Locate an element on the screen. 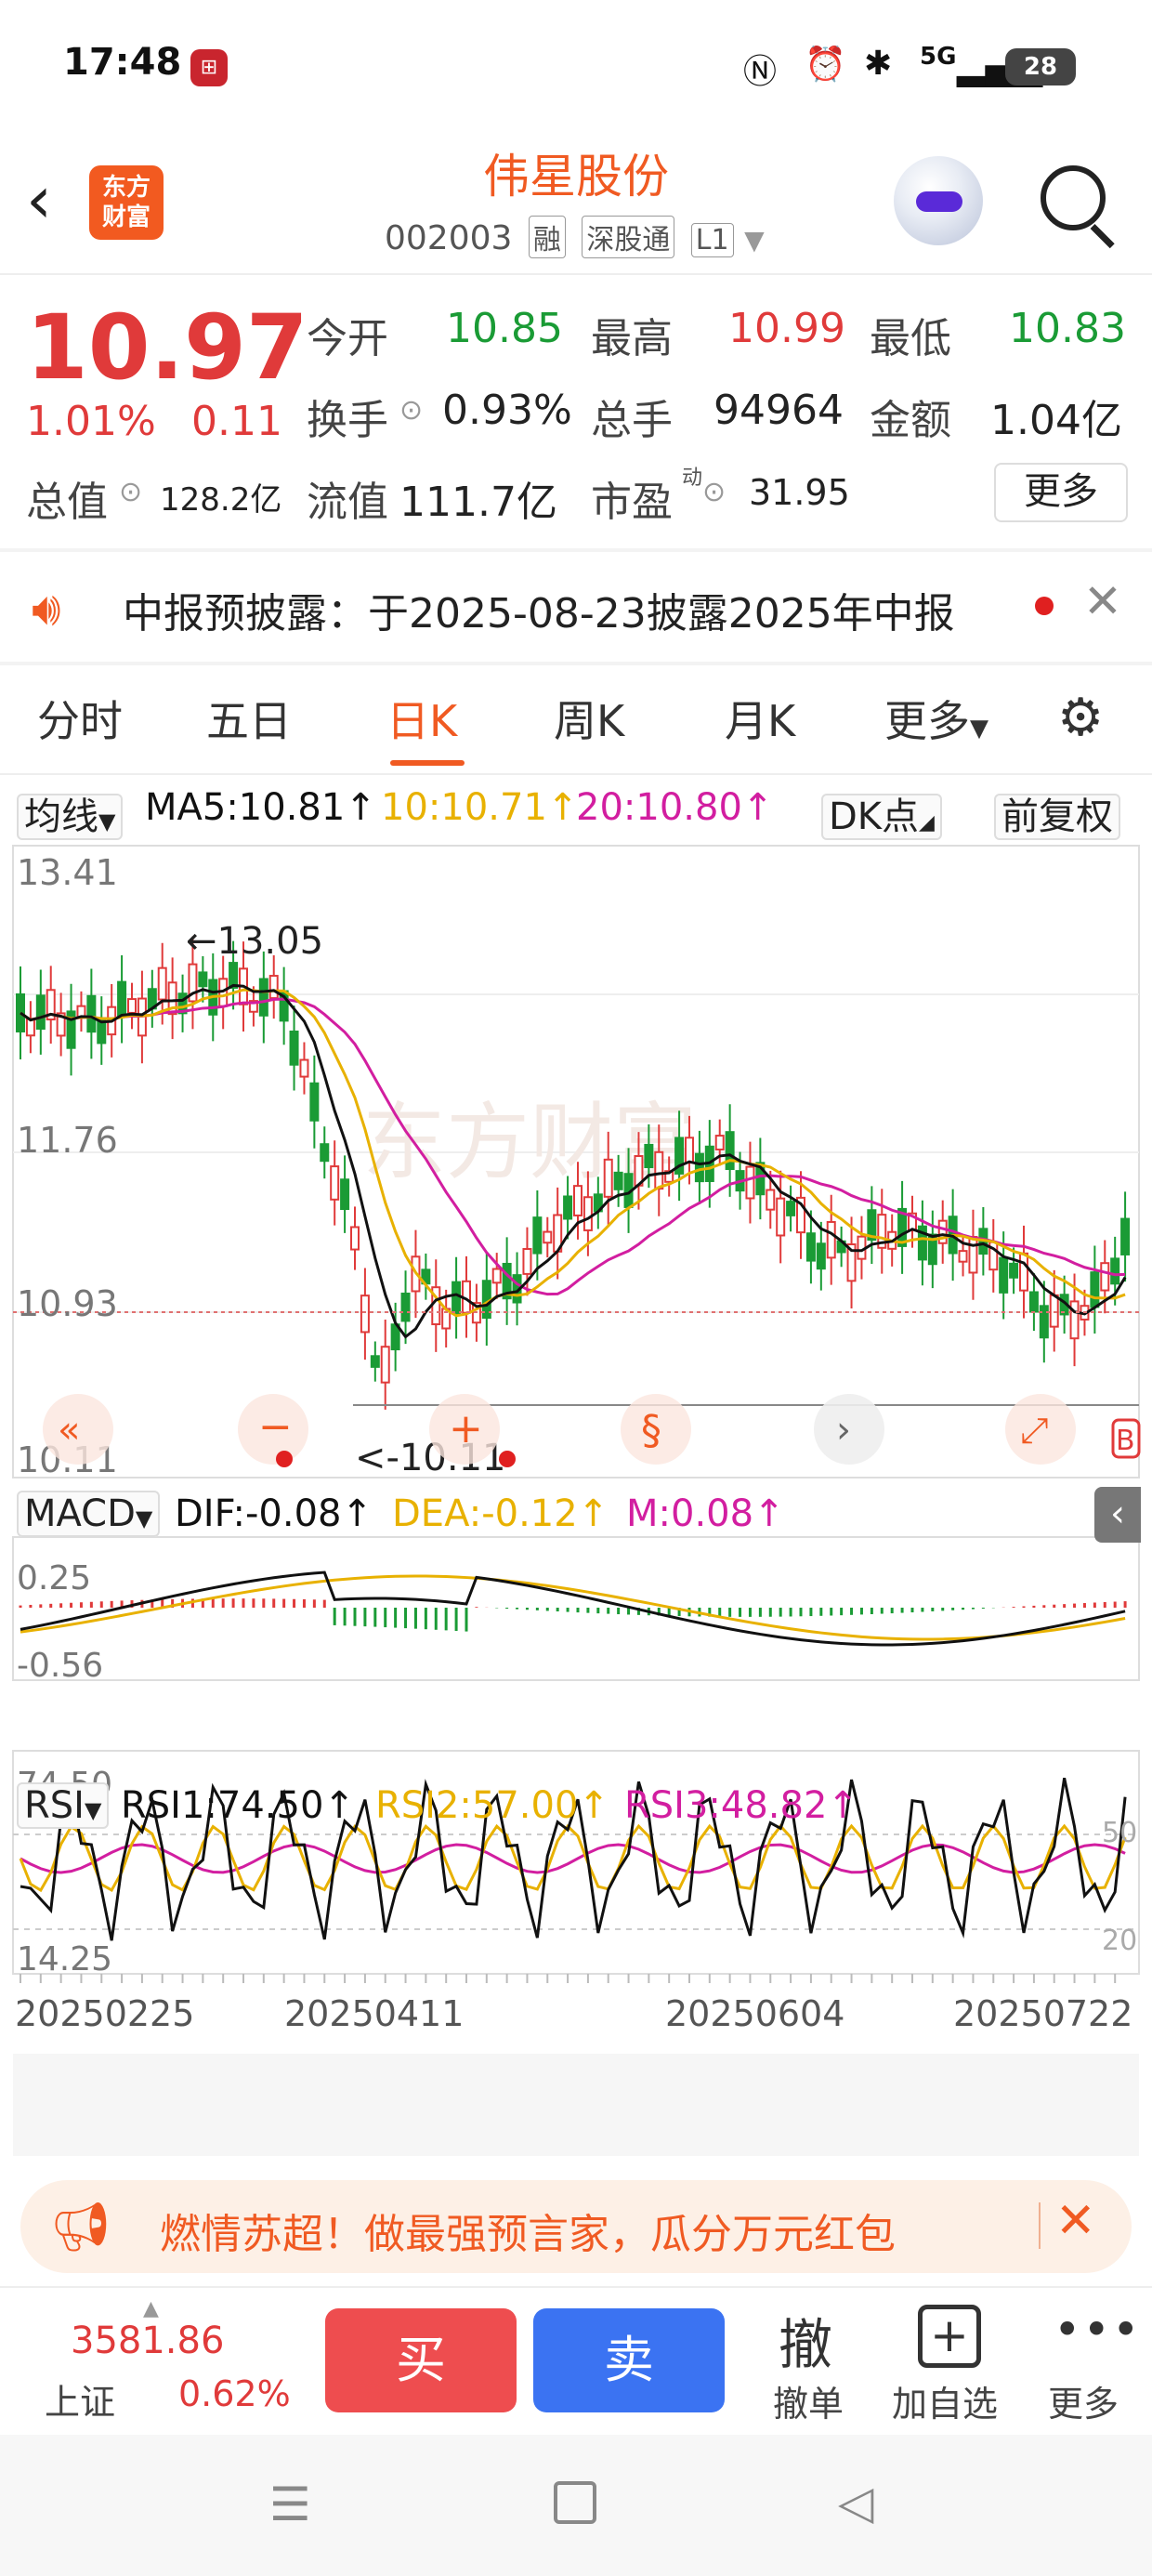 This screenshot has width=1152, height=2576. cancel-order-icon: 撤 is located at coordinates (805, 2340).